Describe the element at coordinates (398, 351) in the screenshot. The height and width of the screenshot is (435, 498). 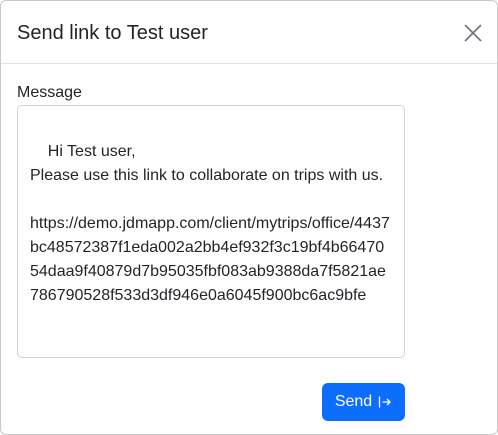
I see `resize-handle-icon` at that location.